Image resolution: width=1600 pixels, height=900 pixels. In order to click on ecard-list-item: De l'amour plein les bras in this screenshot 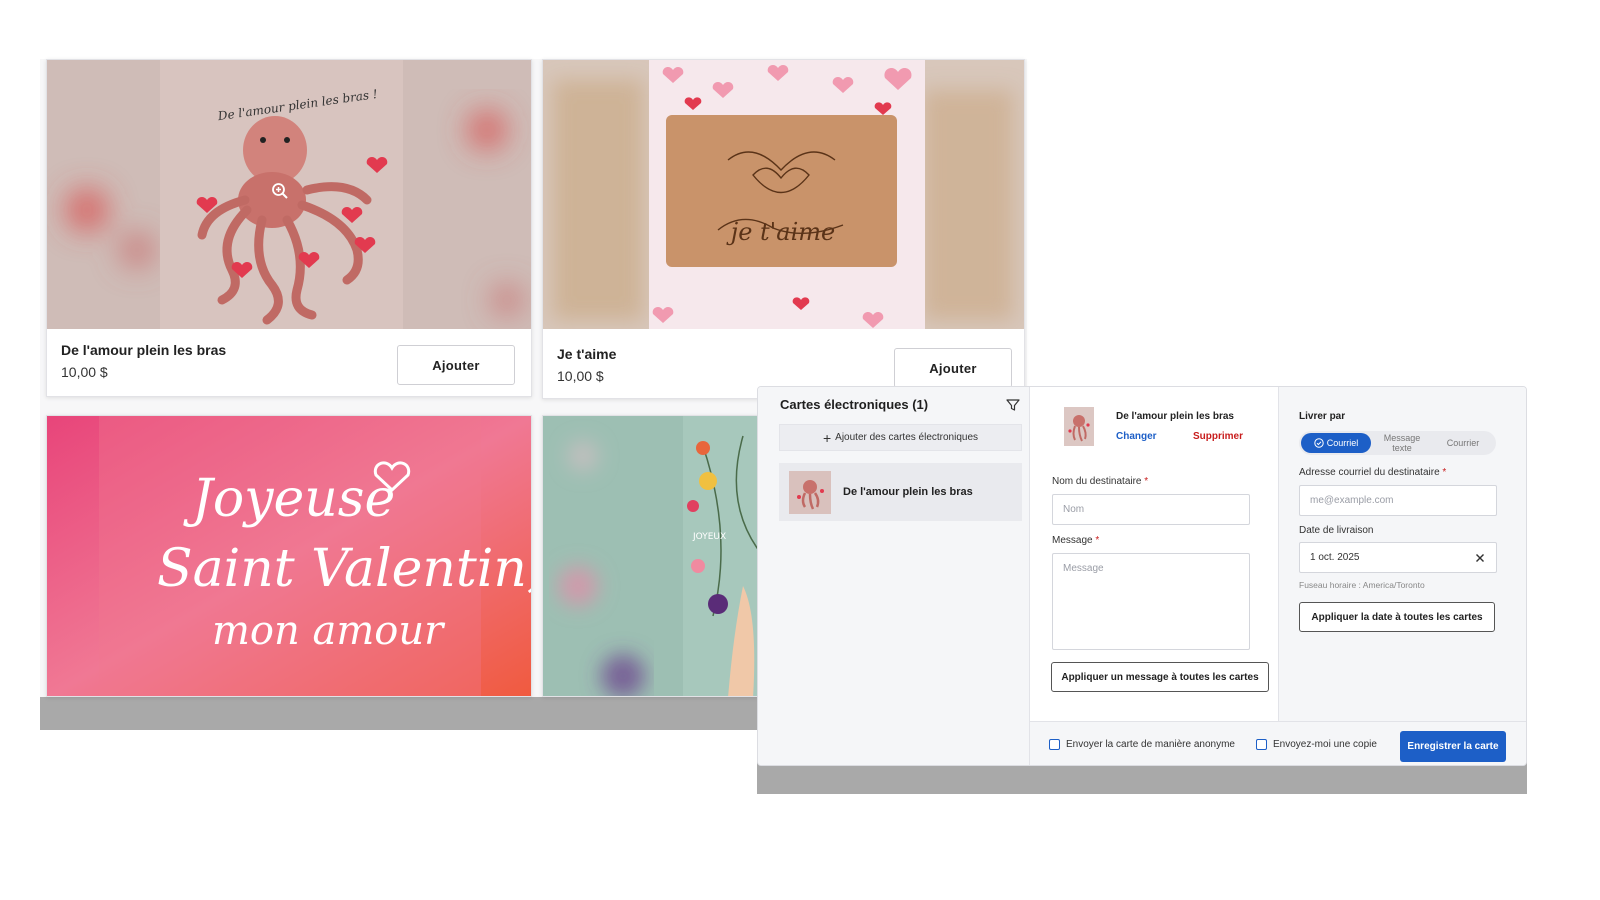, I will do `click(900, 492)`.